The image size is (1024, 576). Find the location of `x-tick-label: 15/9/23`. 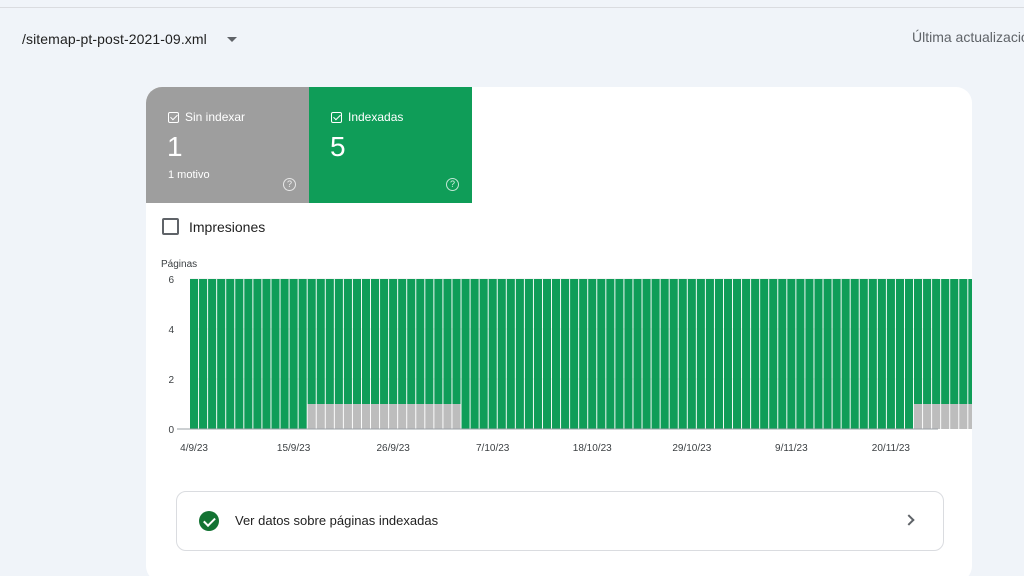

x-tick-label: 15/9/23 is located at coordinates (294, 448).